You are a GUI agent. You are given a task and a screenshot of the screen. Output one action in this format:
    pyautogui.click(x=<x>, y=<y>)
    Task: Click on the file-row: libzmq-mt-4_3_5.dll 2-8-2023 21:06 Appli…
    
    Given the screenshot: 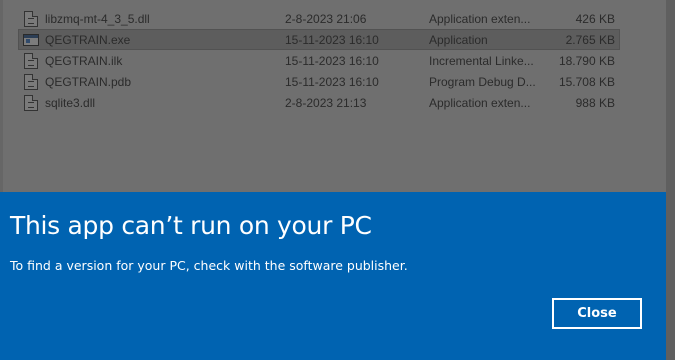 What is the action you would take?
    pyautogui.click(x=319, y=18)
    